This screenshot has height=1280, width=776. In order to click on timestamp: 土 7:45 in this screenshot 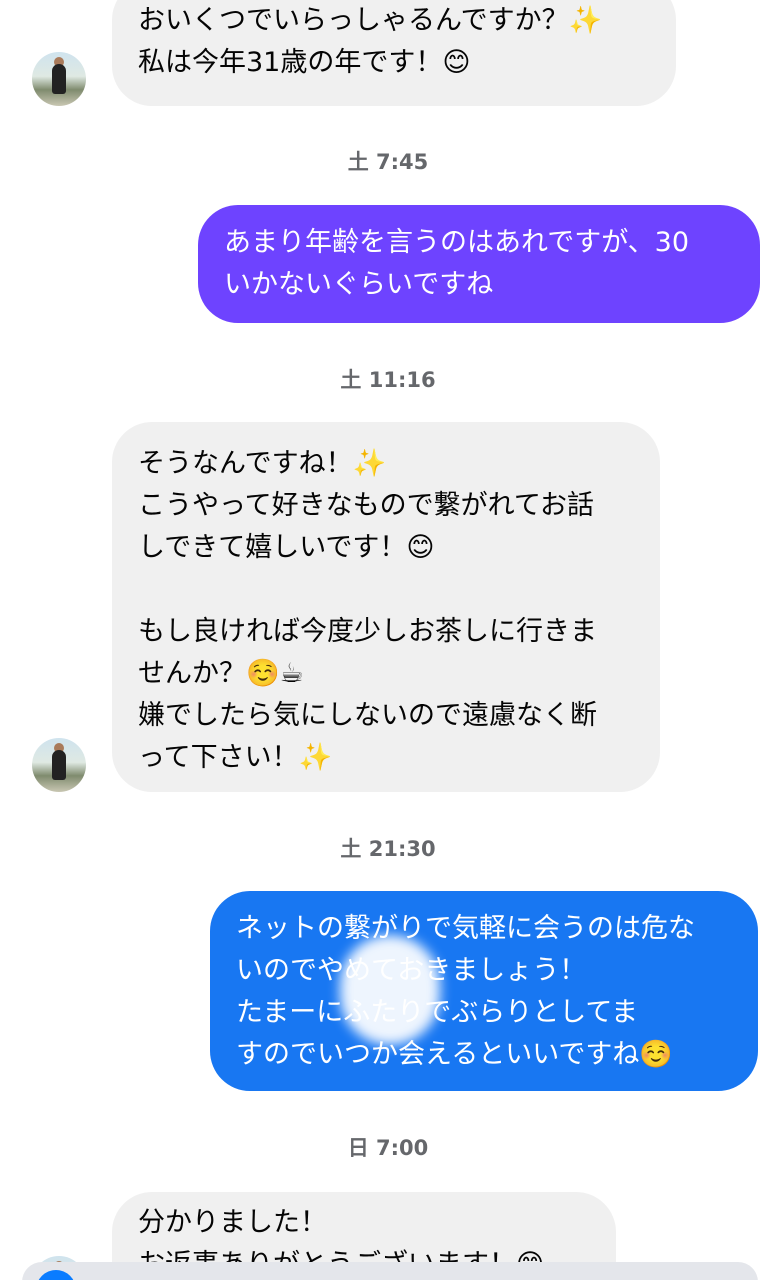, I will do `click(388, 162)`.